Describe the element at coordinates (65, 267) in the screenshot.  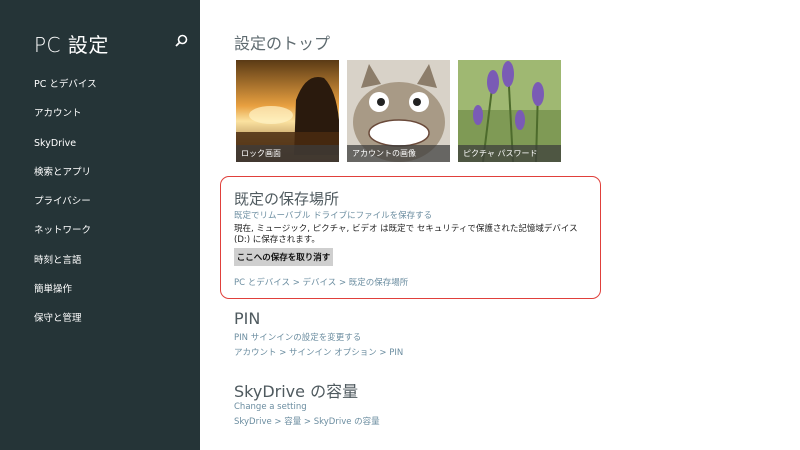
I see `sidebar-item-time-language: 時刻と言語` at that location.